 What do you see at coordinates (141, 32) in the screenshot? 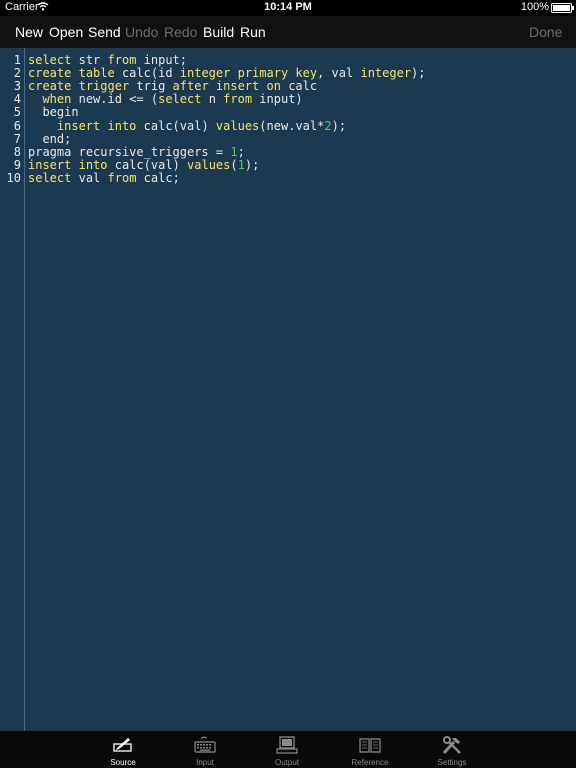
I see `undo-button: Undo` at bounding box center [141, 32].